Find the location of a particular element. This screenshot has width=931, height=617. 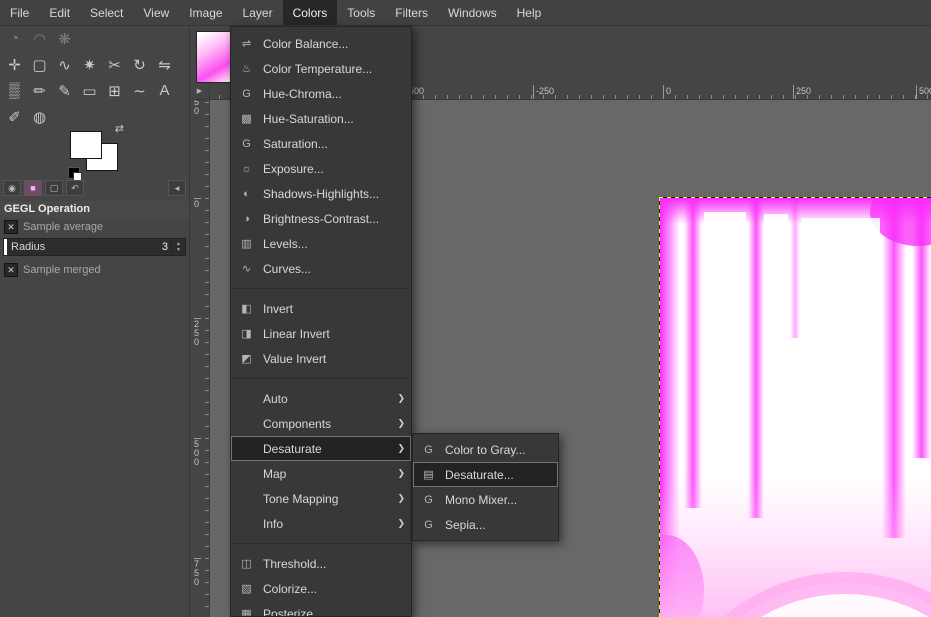

pencil-tool-icon: ✏ is located at coordinates (39, 90).